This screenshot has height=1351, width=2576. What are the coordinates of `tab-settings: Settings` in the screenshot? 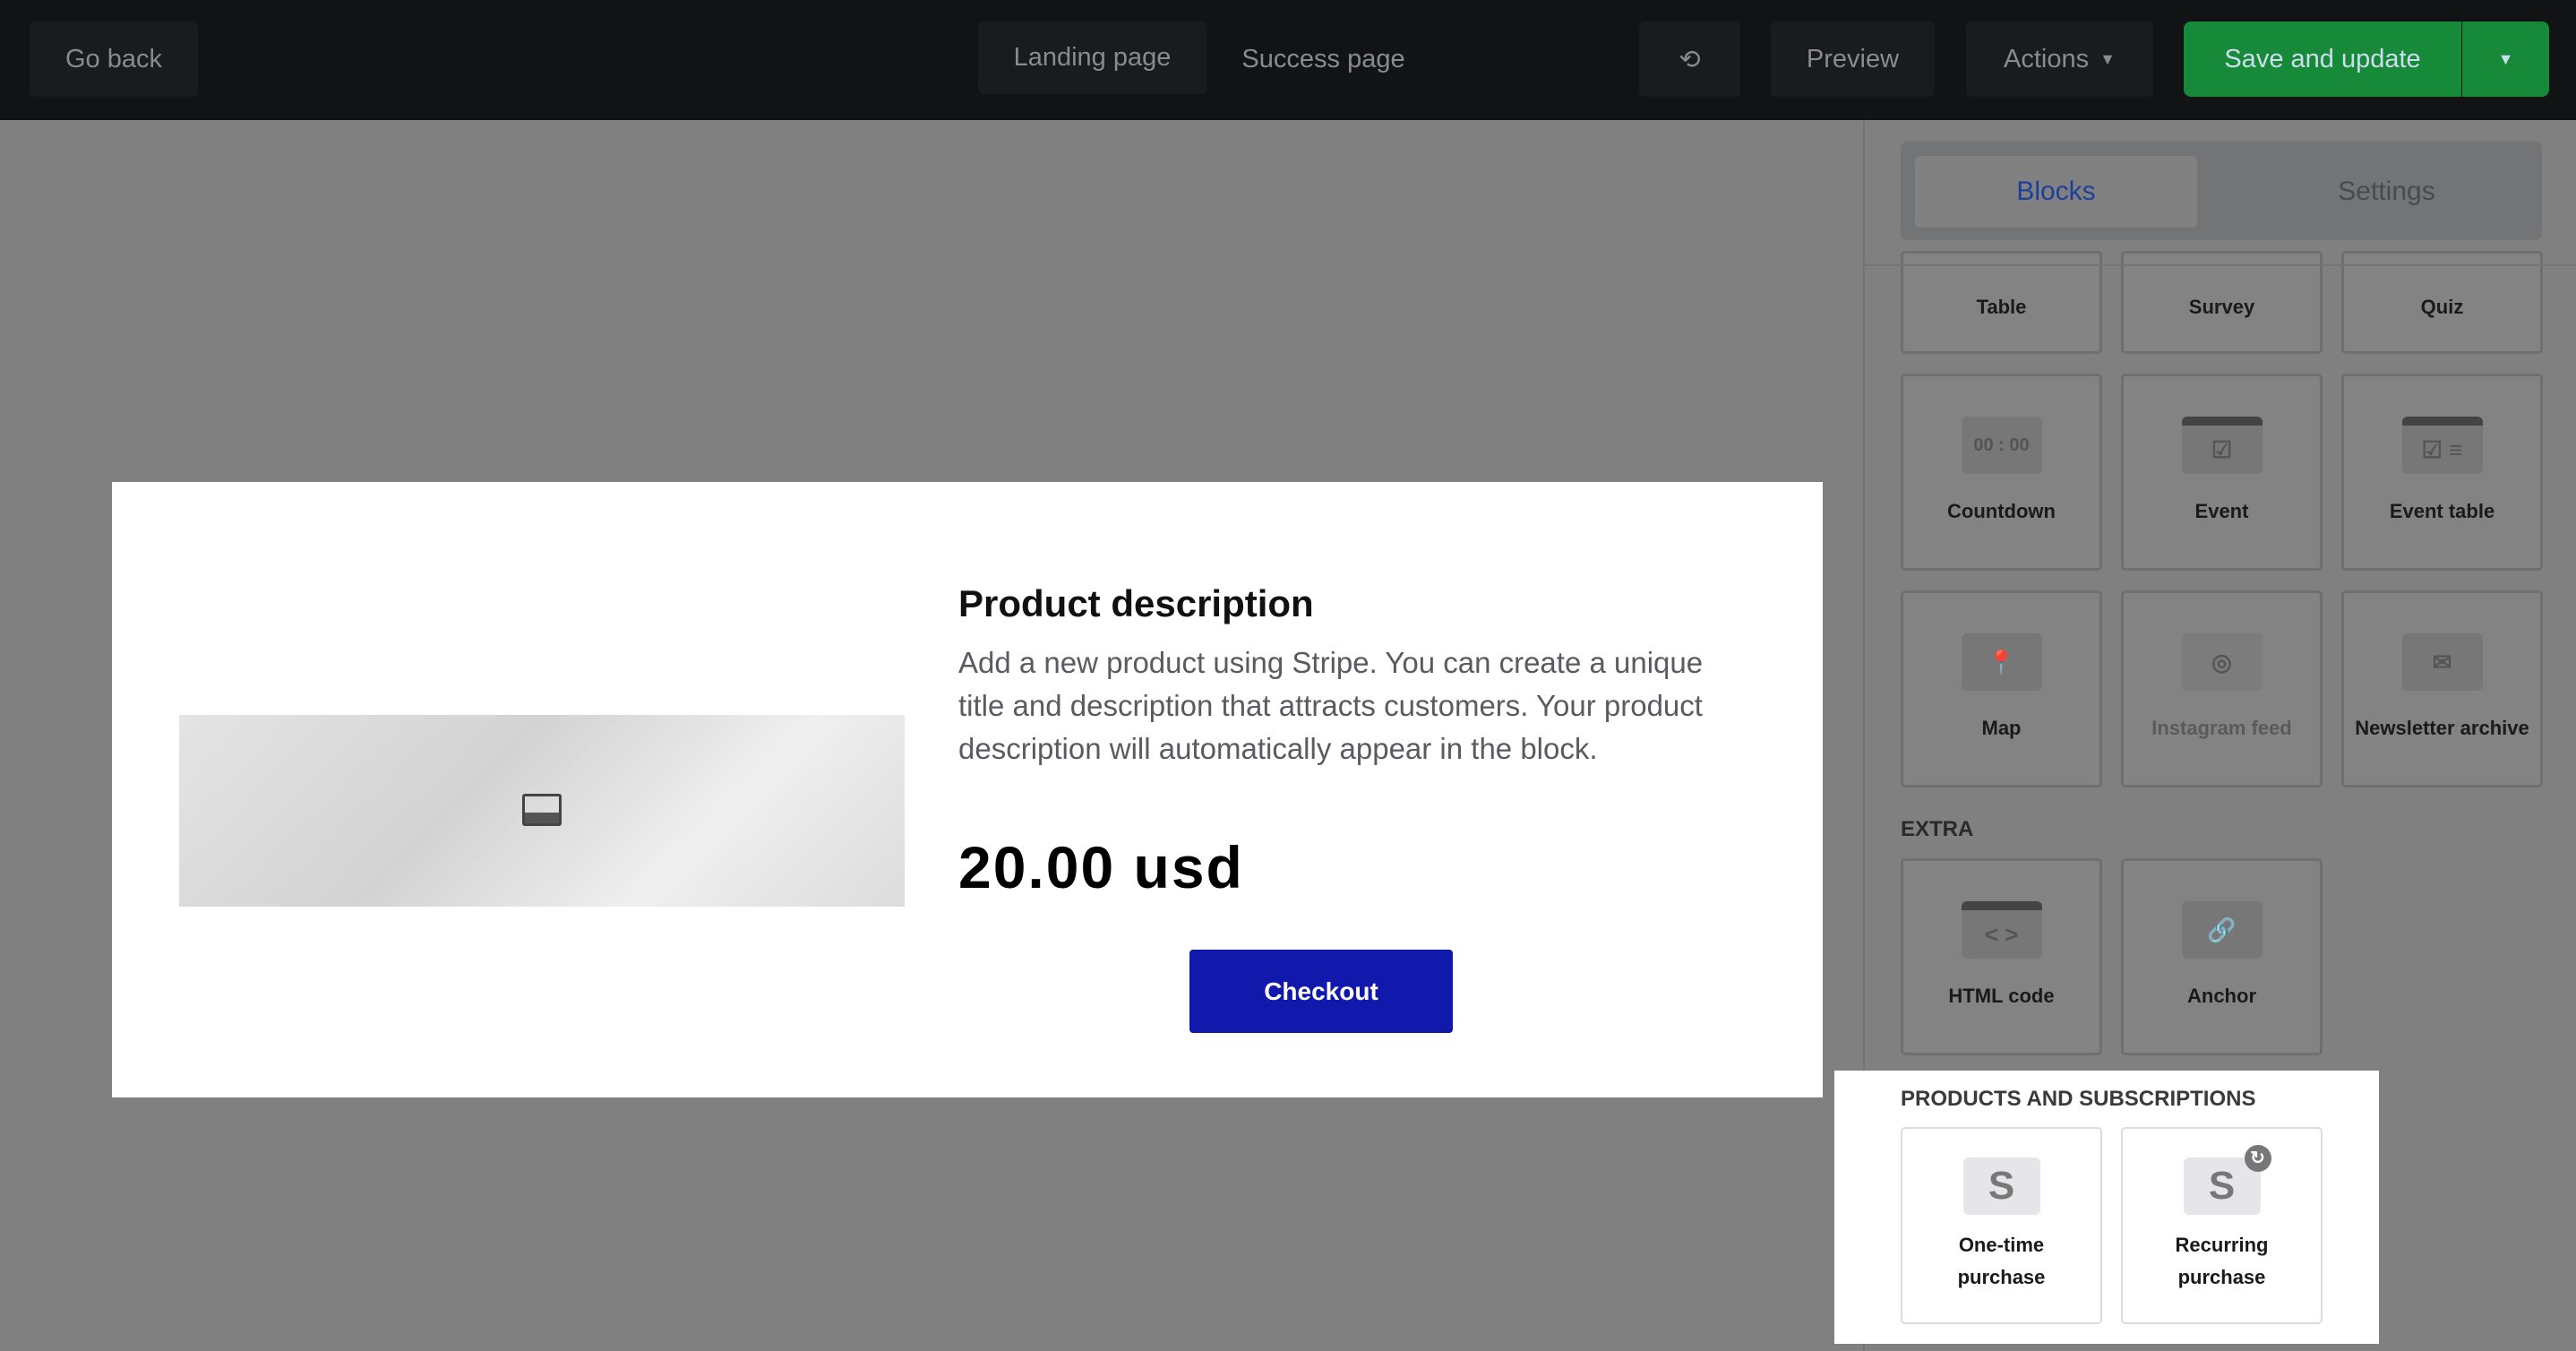 It's located at (2386, 192).